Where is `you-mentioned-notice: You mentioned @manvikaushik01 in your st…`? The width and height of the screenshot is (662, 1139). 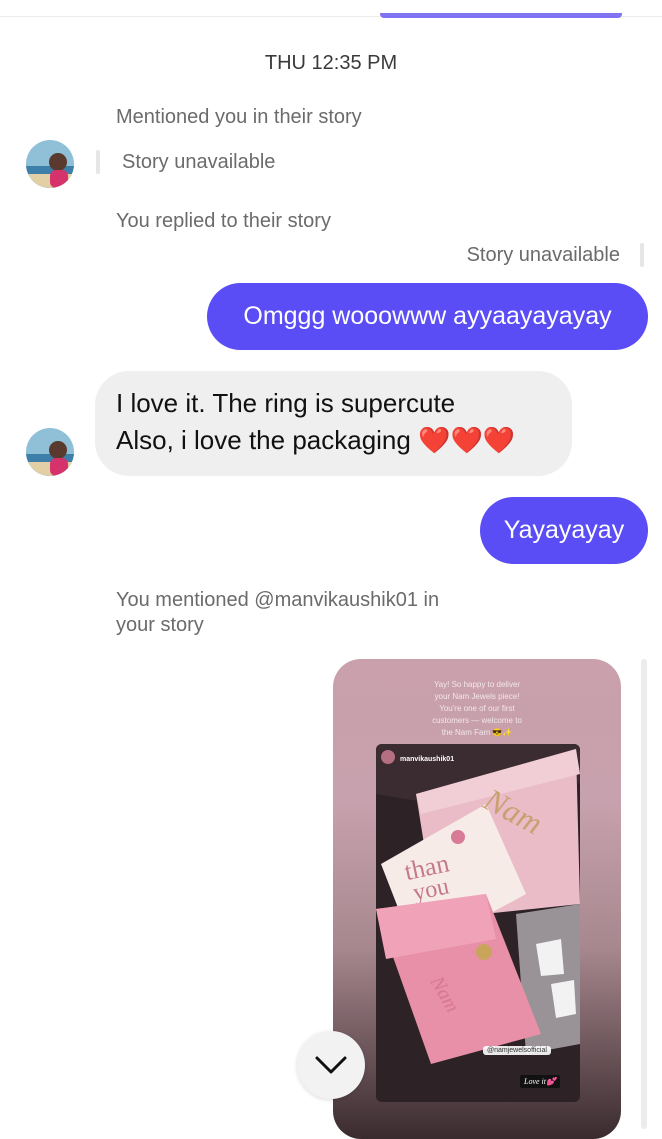
you-mentioned-notice: You mentioned @manvikaushik01 in your st… is located at coordinates (277, 613).